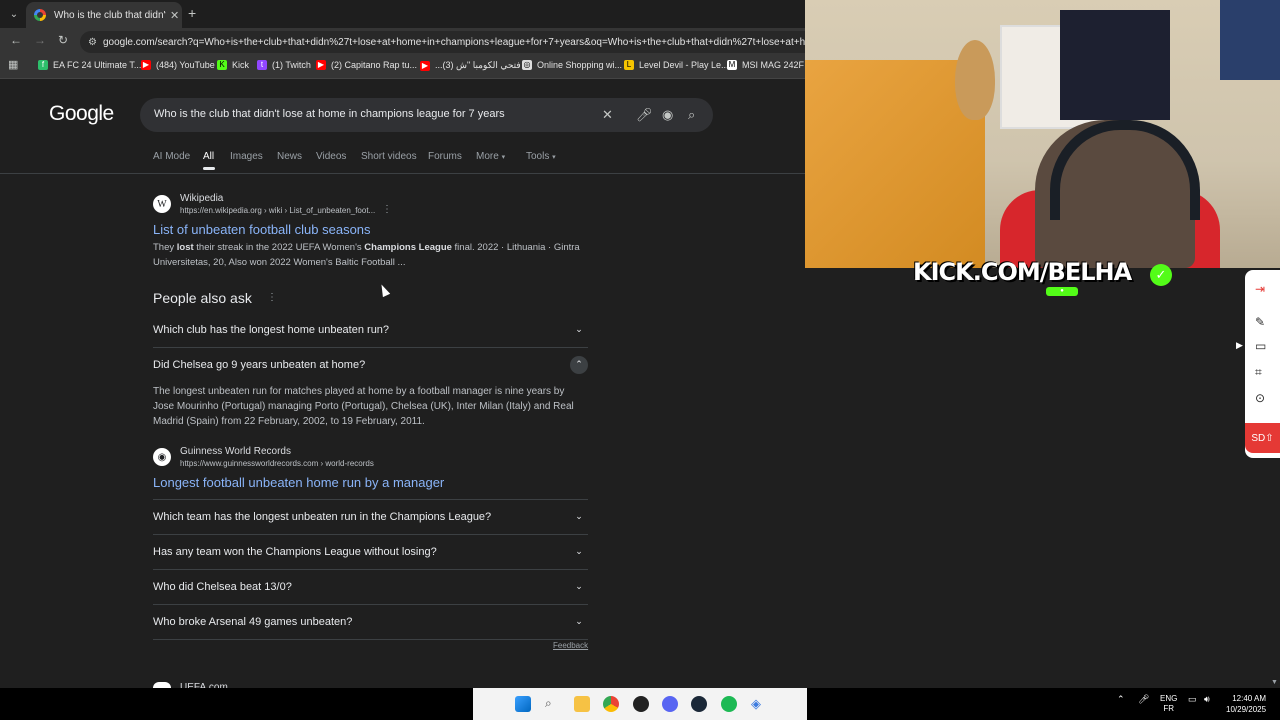 Image resolution: width=1280 pixels, height=720 pixels. Describe the element at coordinates (1260, 398) in the screenshot. I see `record-icon: ⊙` at that location.